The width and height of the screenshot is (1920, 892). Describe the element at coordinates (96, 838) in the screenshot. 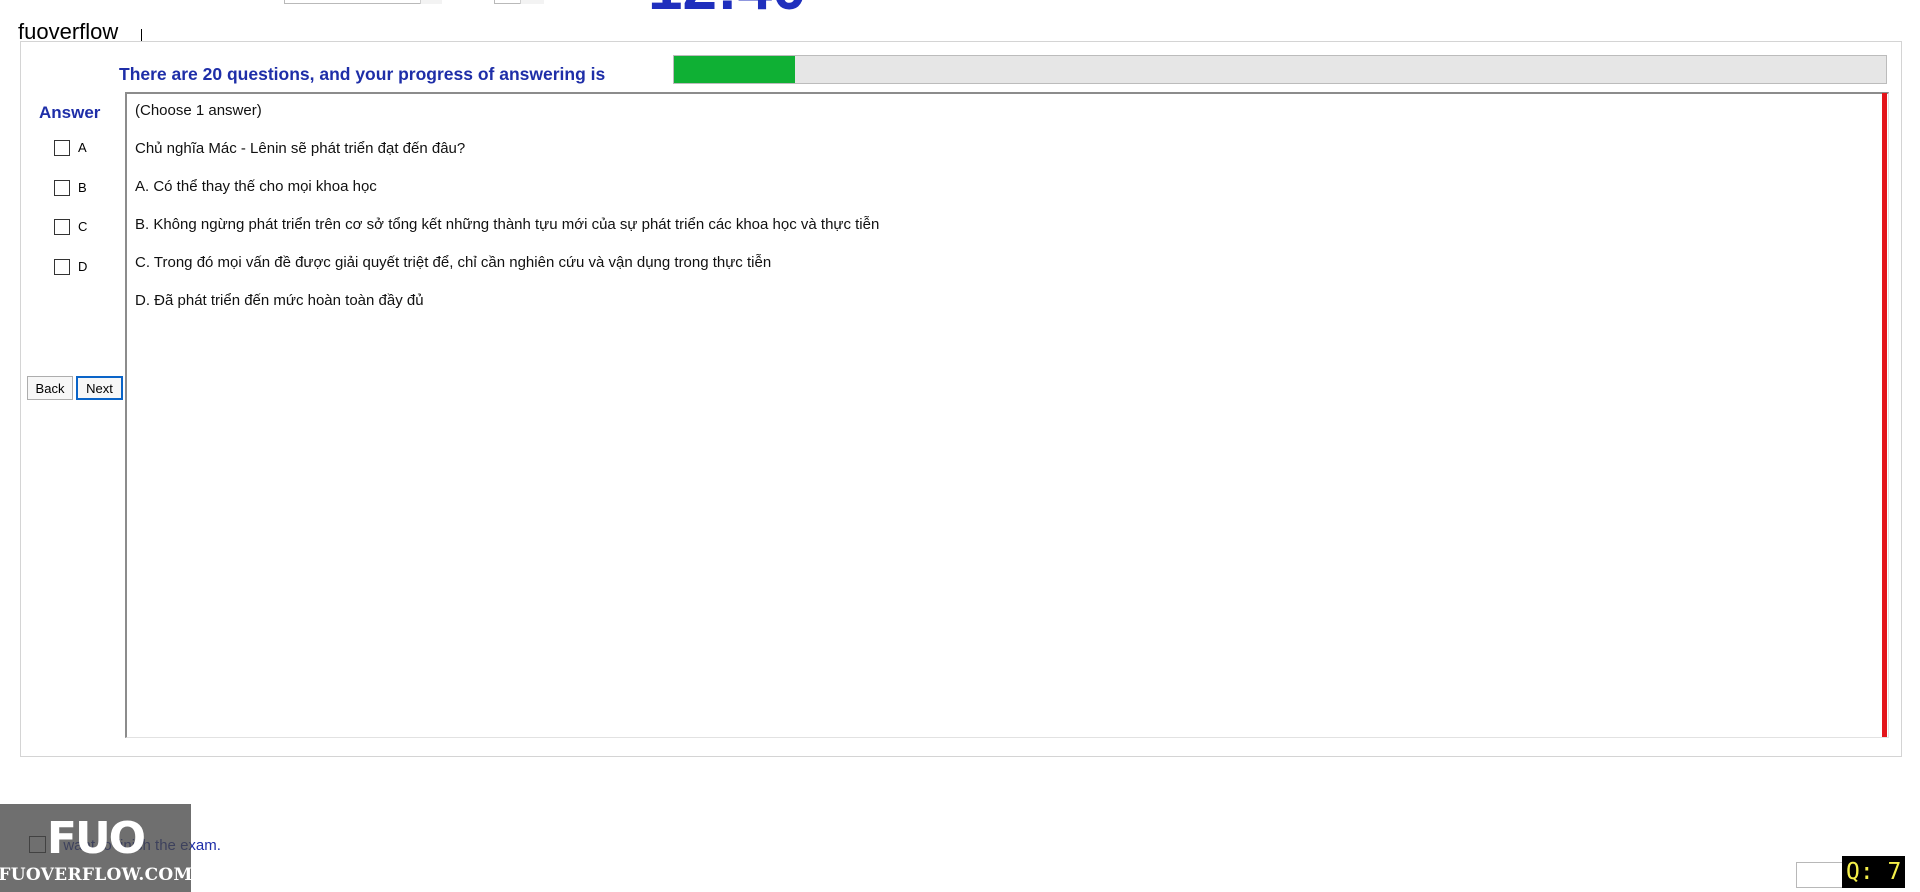

I see `watermark-logo-mark: FUO` at that location.